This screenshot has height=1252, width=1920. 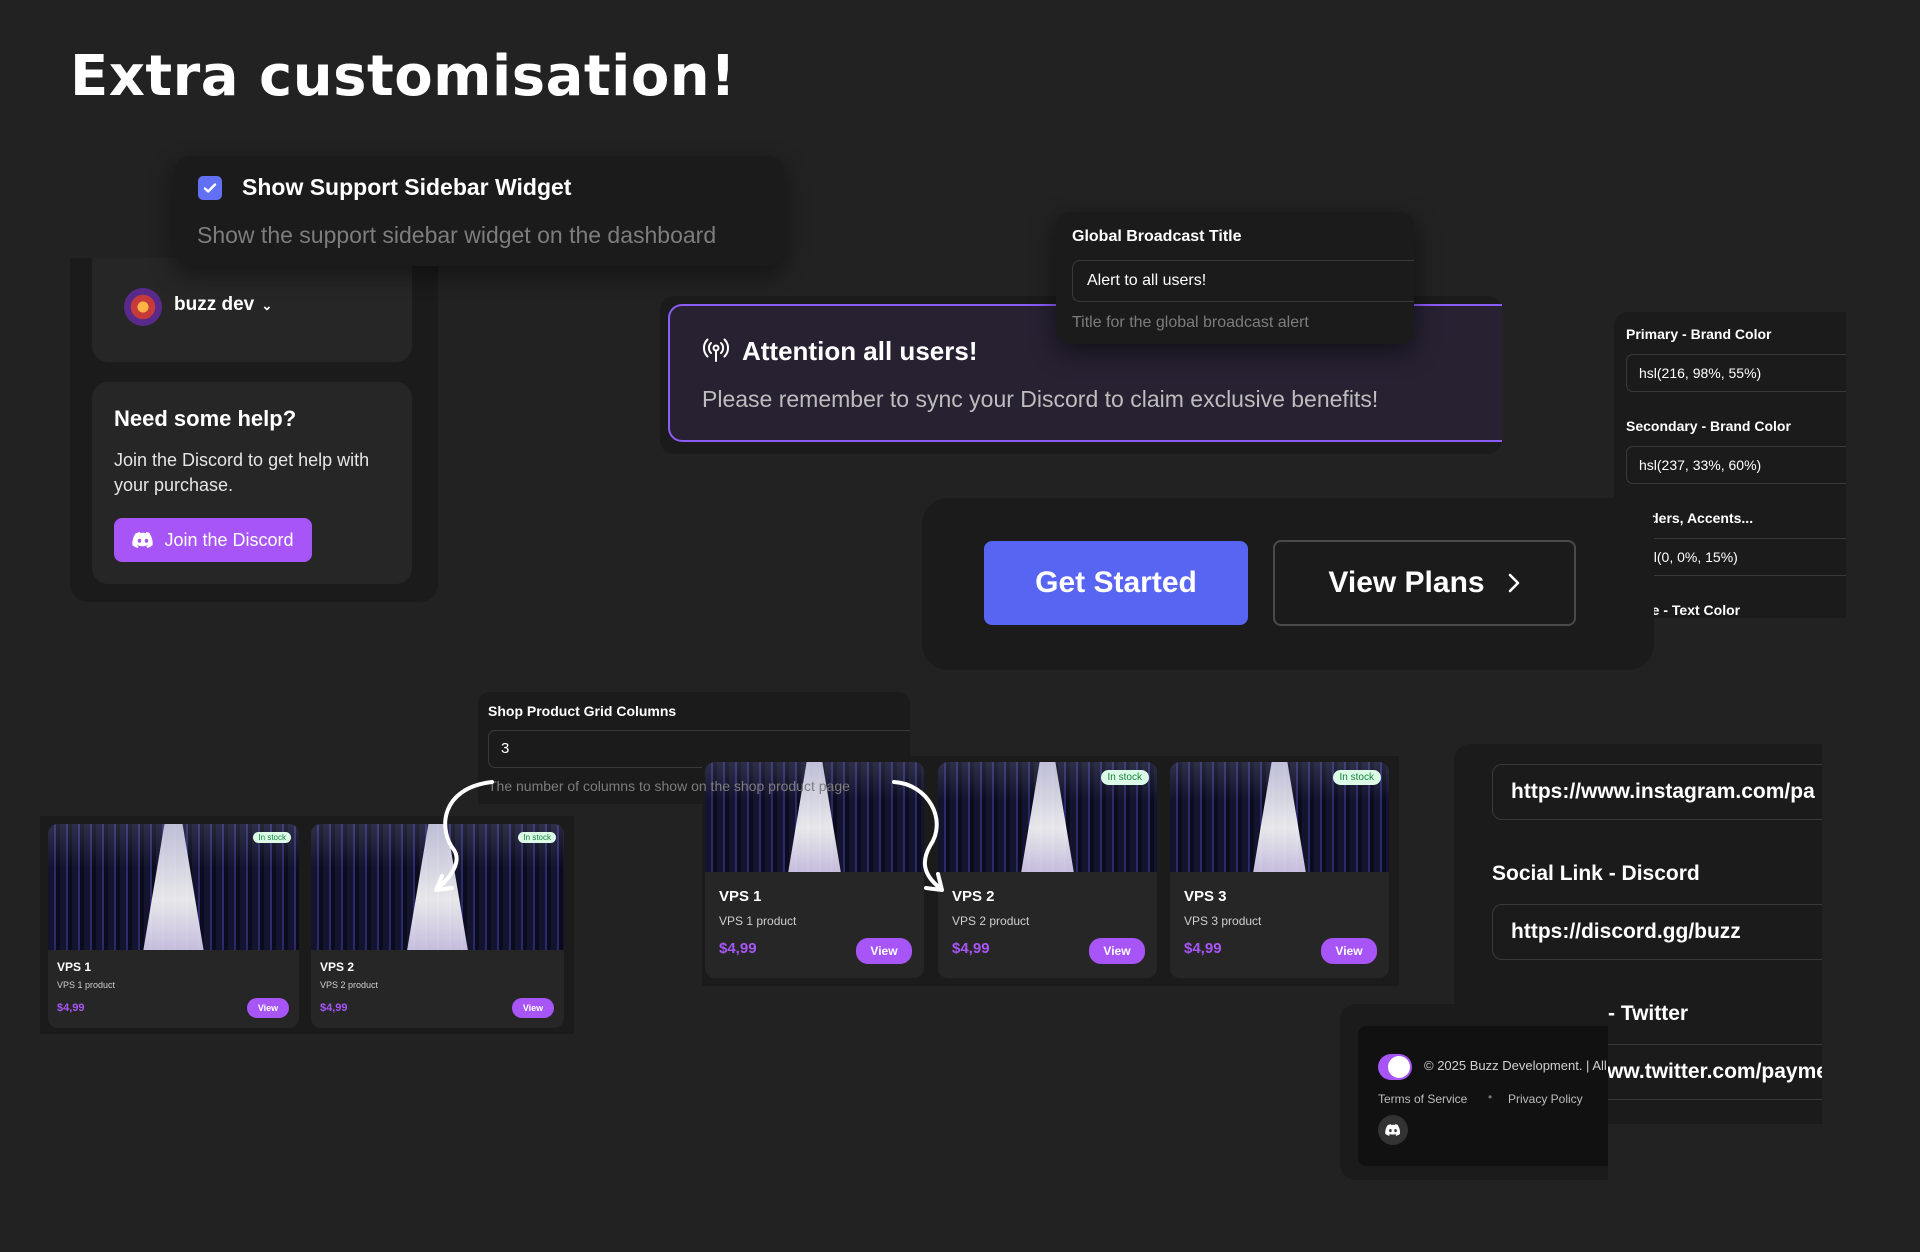 I want to click on primary-color-input: hsl(216, 98%, 55%), so click(x=1736, y=373).